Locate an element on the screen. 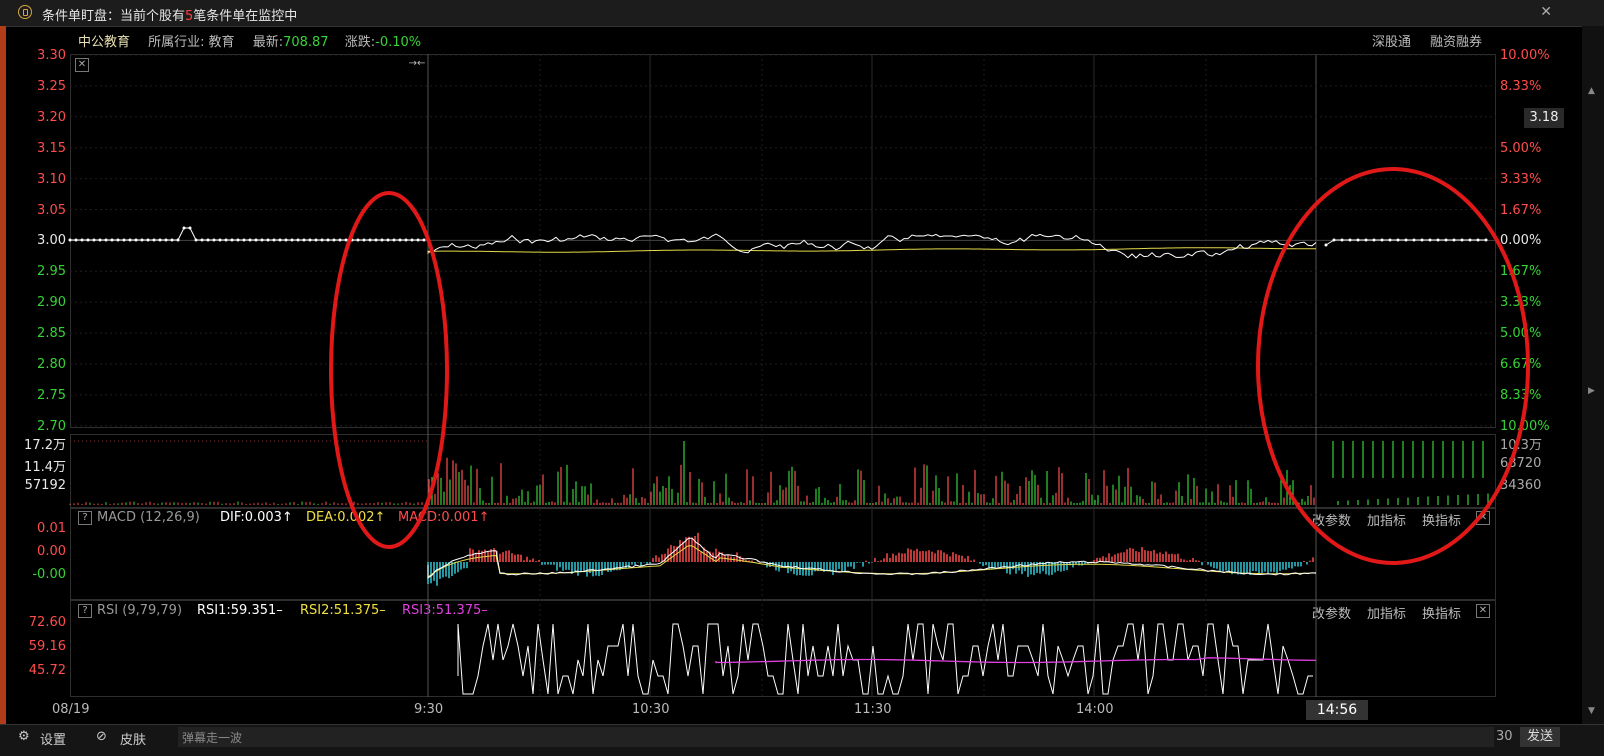 This screenshot has width=1604, height=756. skin-icon: ⊘ is located at coordinates (101, 736).